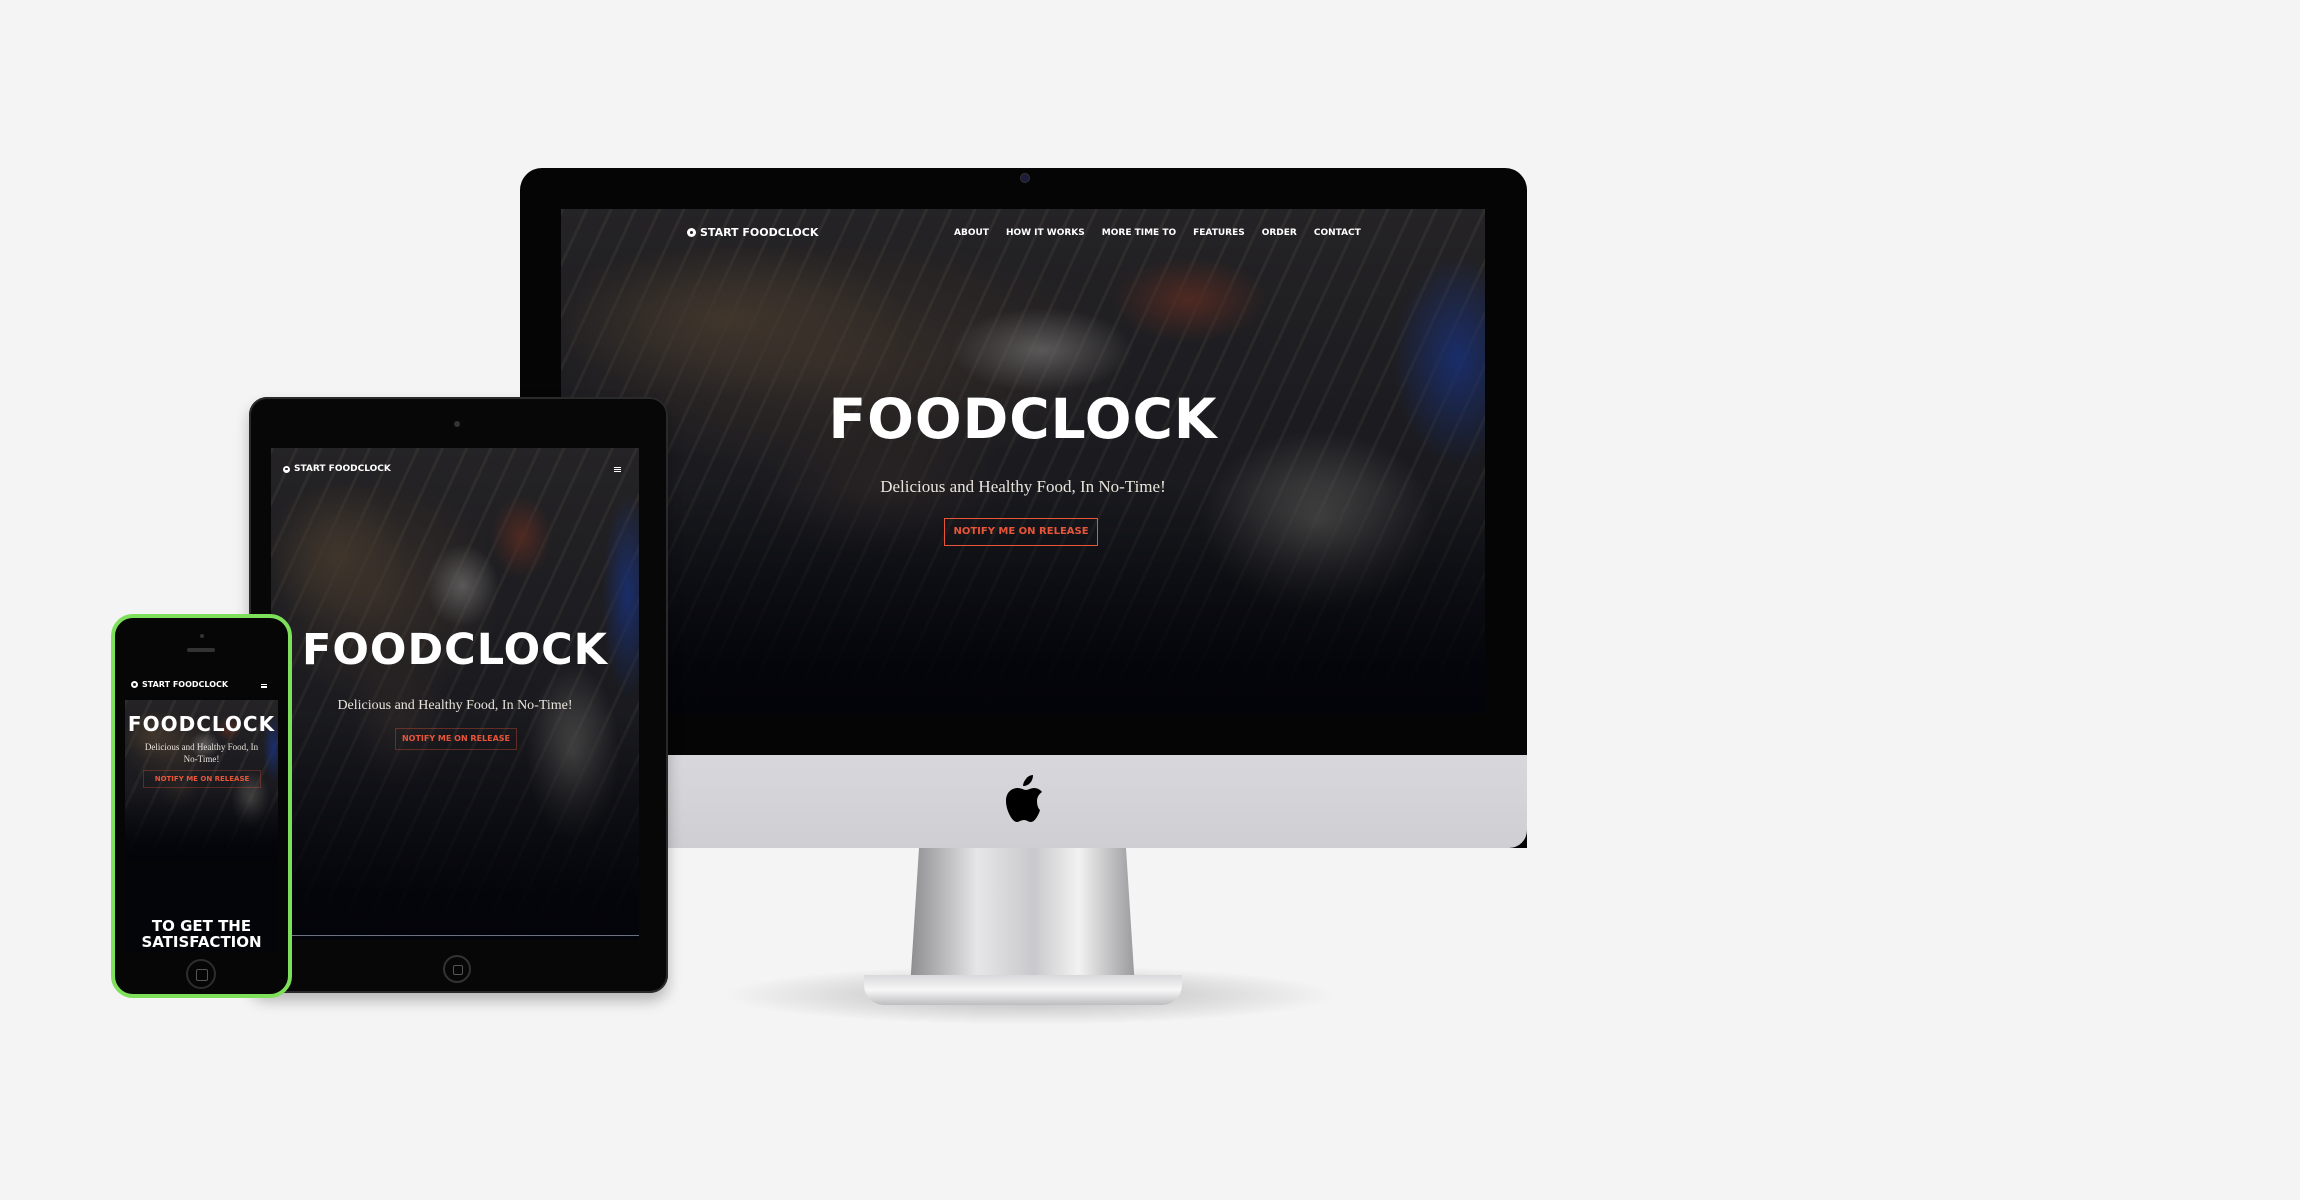  I want to click on iphone-camera, so click(202, 636).